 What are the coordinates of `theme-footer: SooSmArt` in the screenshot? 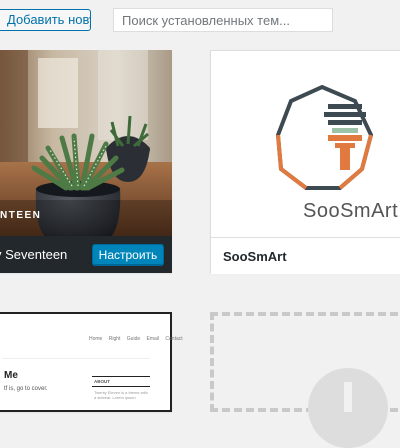 It's located at (305, 255).